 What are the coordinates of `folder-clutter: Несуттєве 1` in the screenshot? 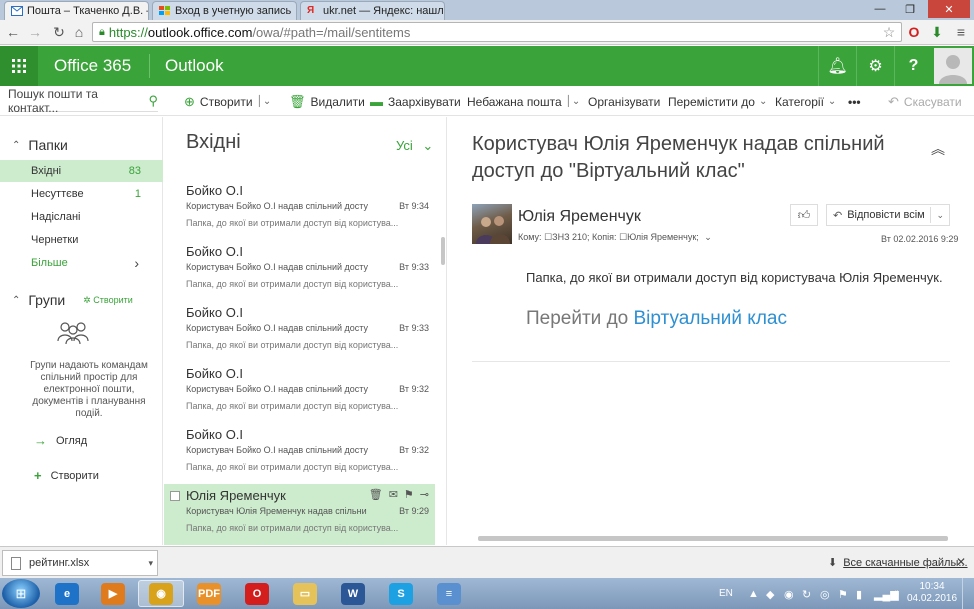 It's located at (81, 194).